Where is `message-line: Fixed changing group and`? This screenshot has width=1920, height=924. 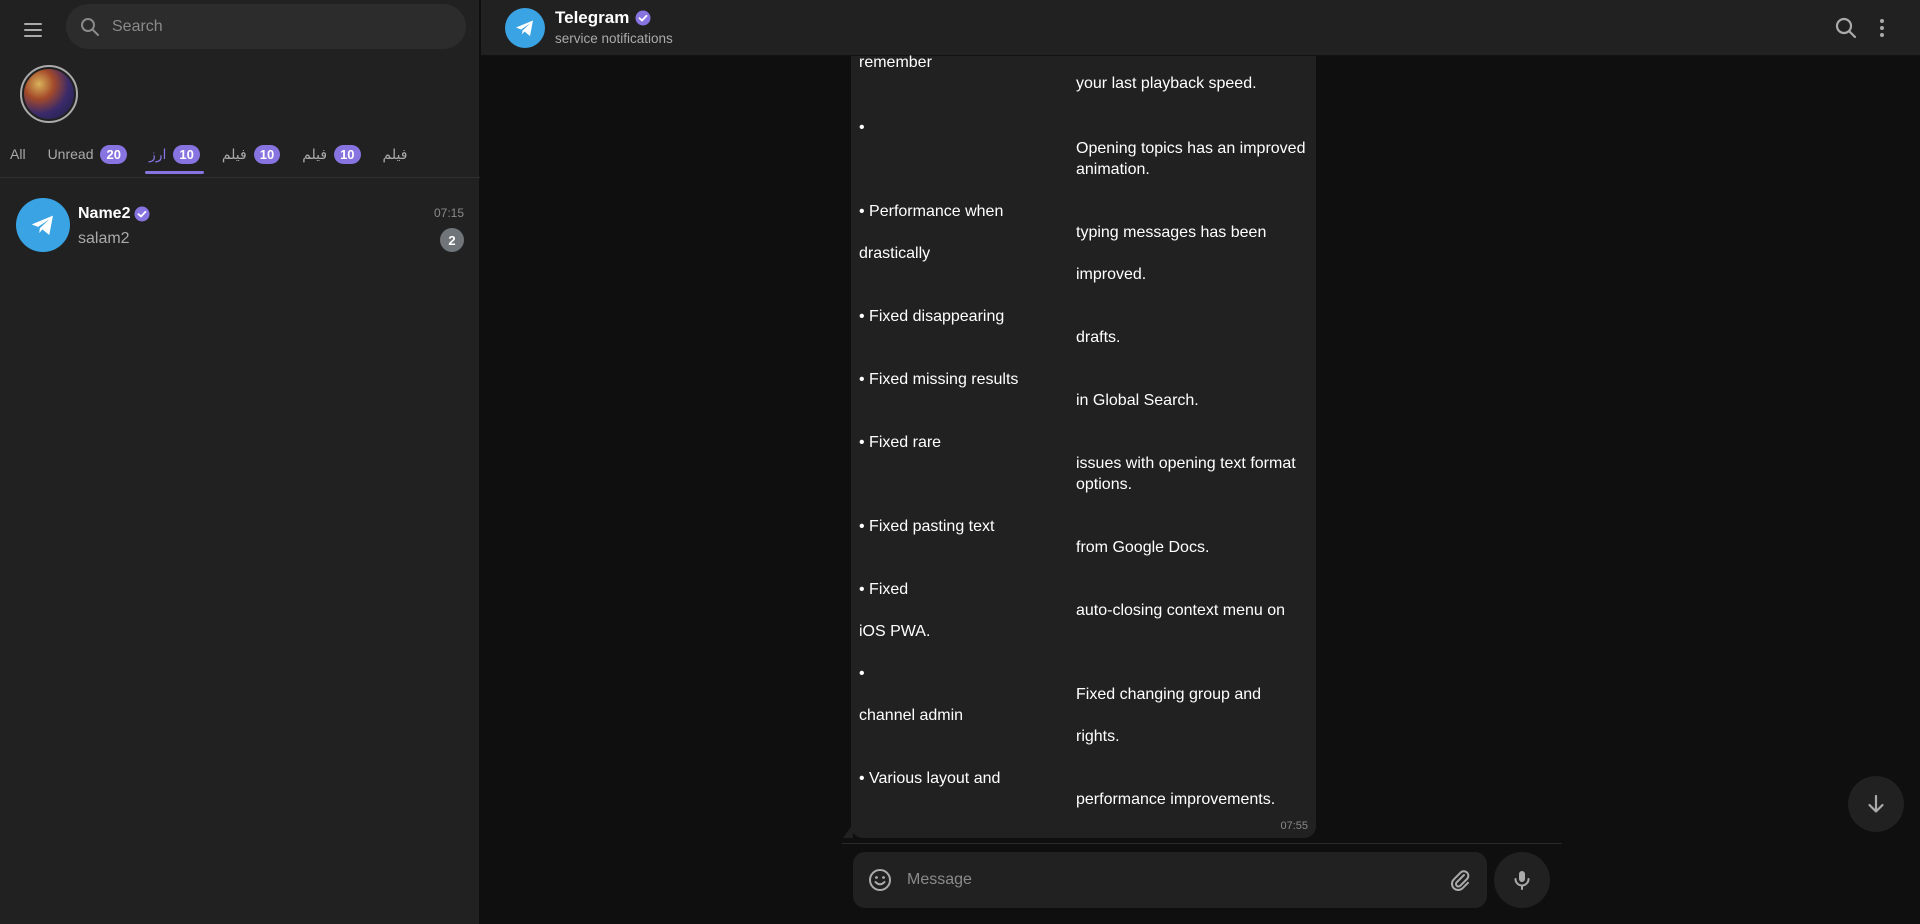
message-line: Fixed changing group and is located at coordinates (1169, 694).